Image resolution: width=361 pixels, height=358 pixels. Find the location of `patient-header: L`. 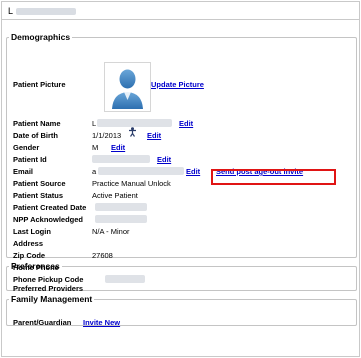

patient-header: L is located at coordinates (180, 11).